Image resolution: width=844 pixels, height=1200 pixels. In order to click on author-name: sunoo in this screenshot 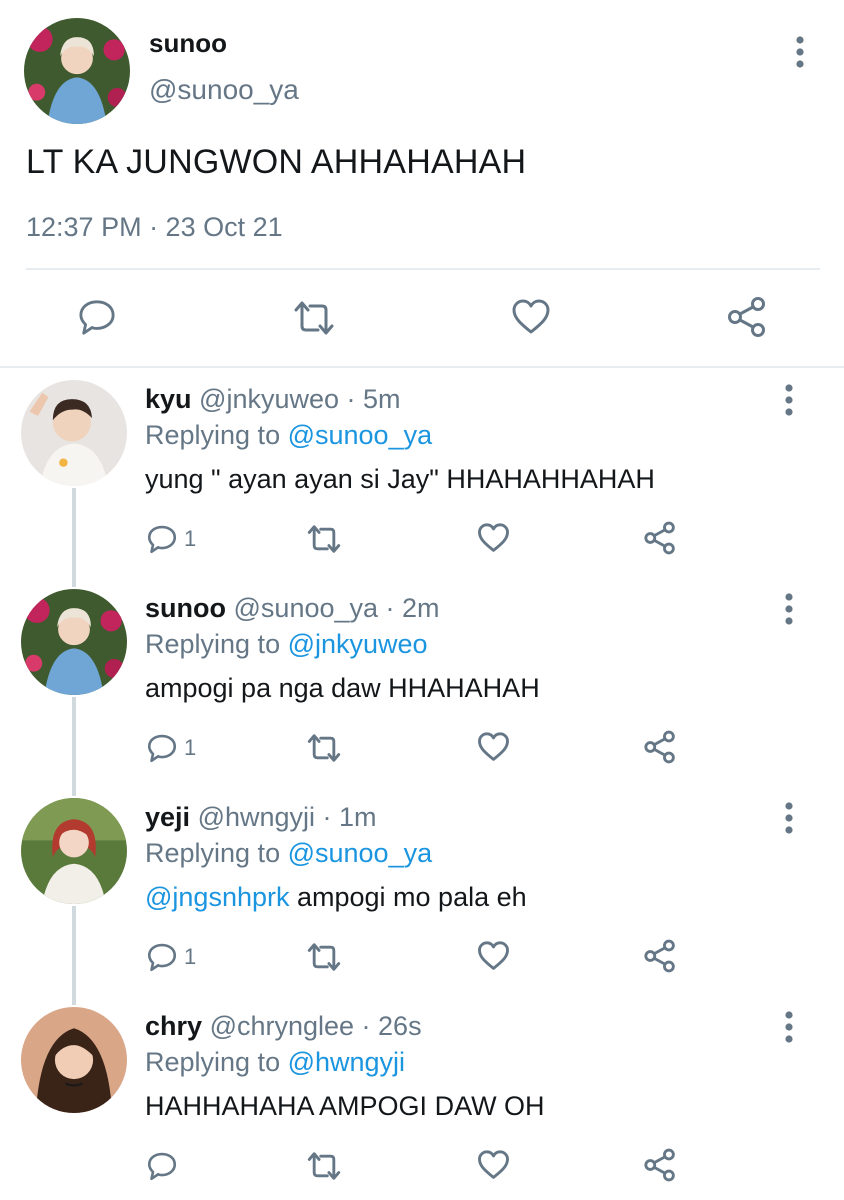, I will do `click(188, 43)`.